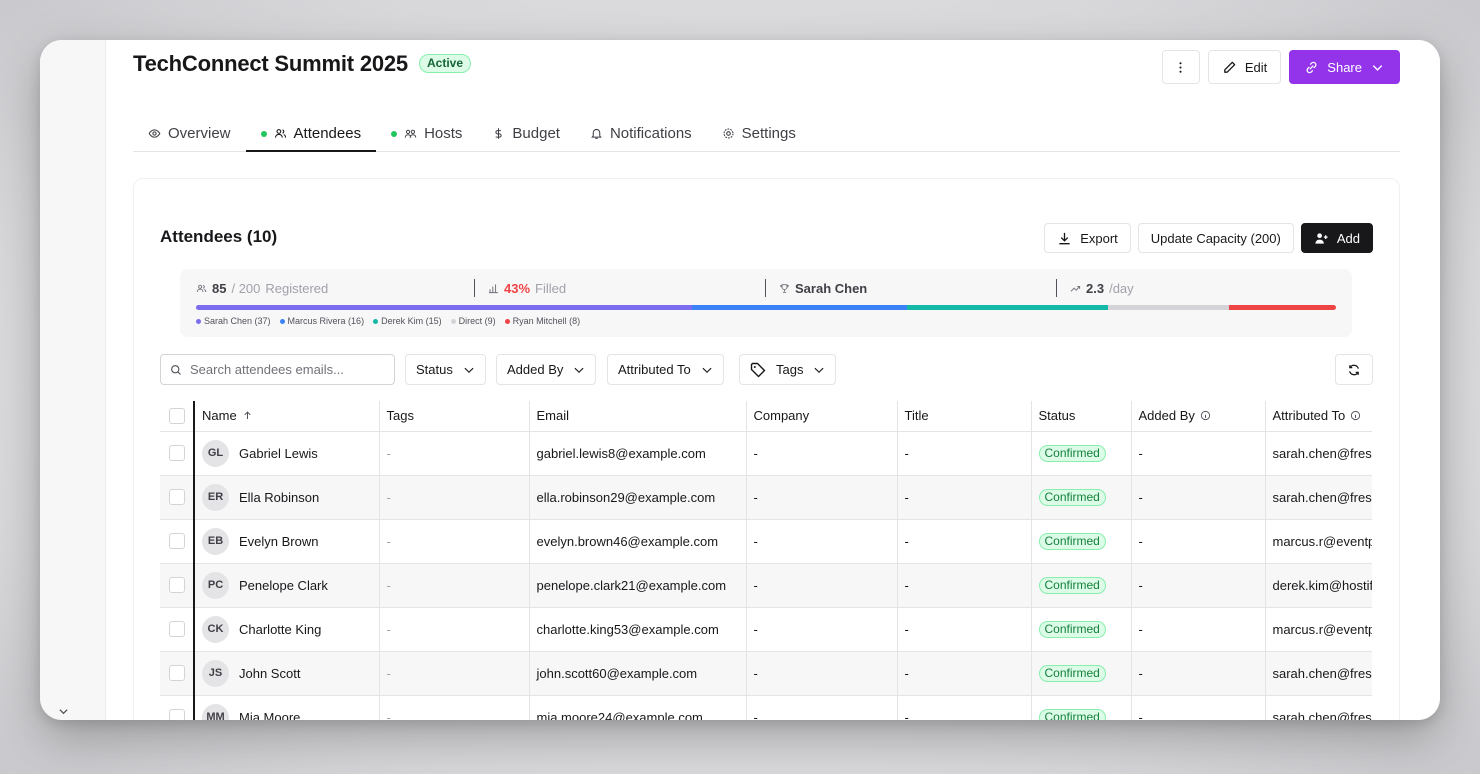 The image size is (1480, 774). What do you see at coordinates (453, 321) in the screenshot?
I see `legend-dot` at bounding box center [453, 321].